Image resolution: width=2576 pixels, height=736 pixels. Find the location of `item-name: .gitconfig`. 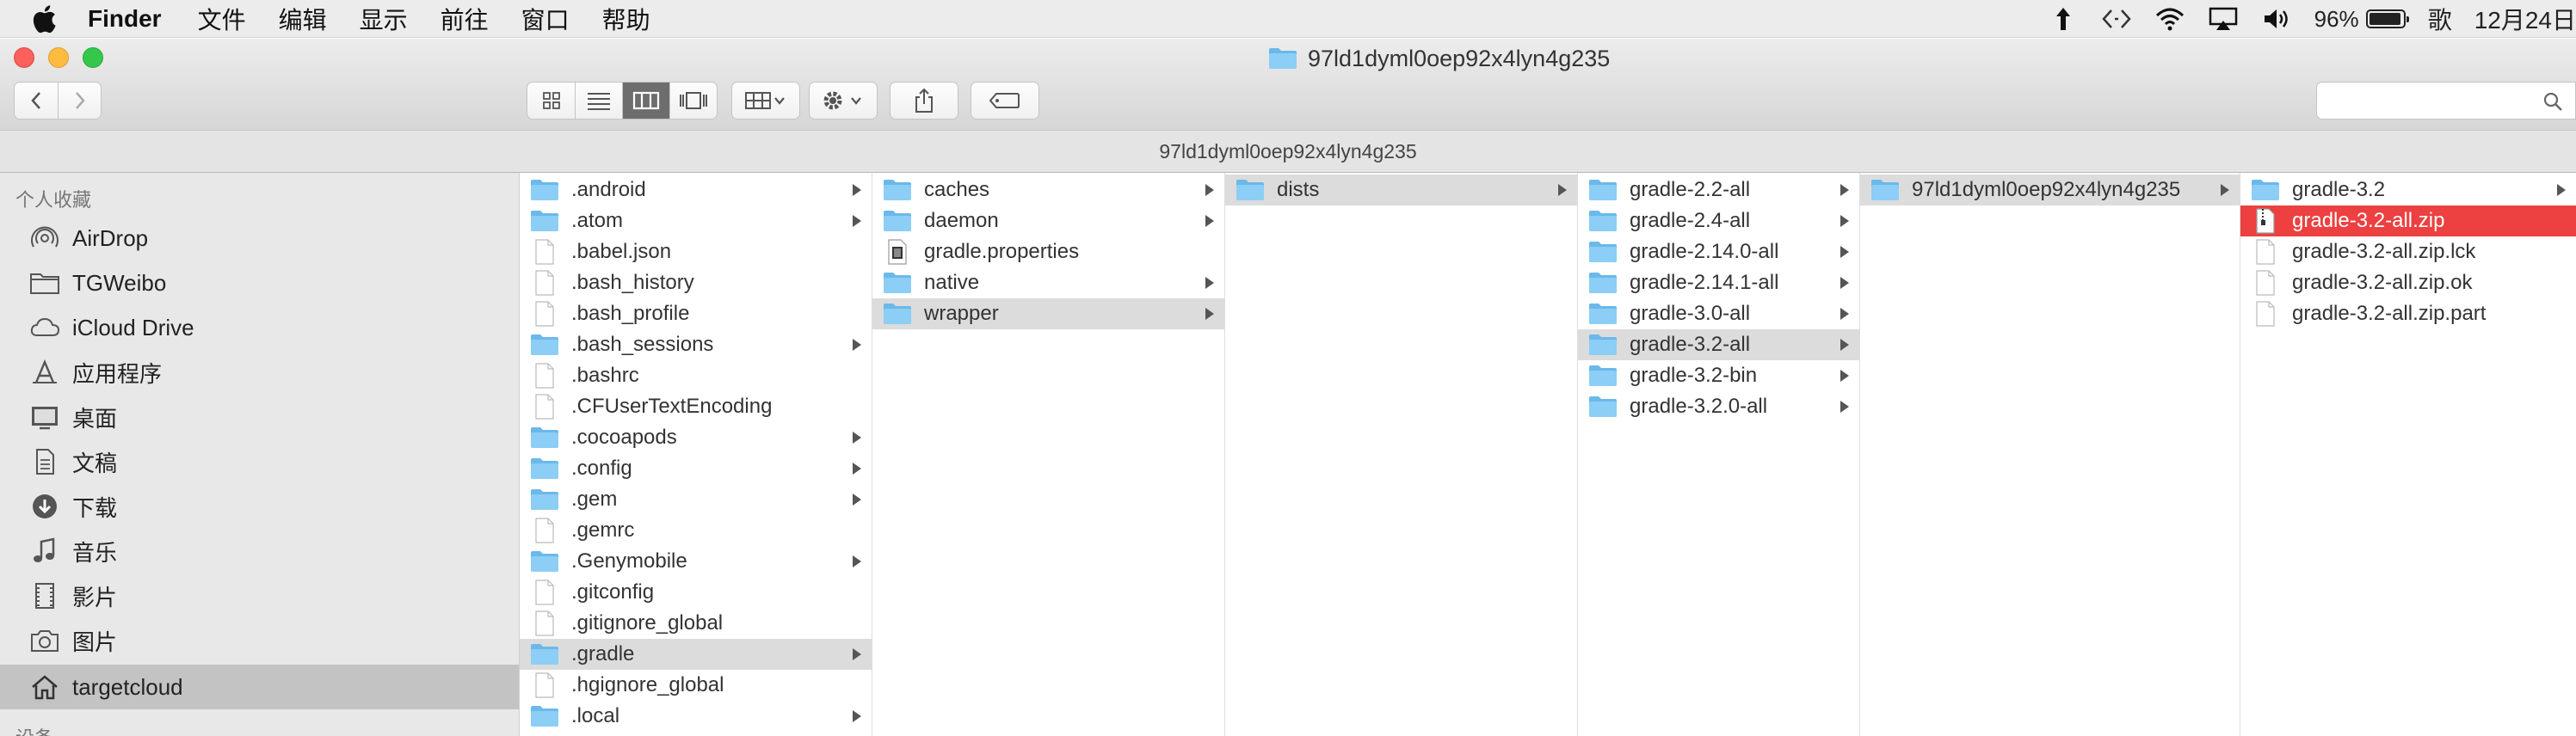

item-name: .gitconfig is located at coordinates (613, 592).